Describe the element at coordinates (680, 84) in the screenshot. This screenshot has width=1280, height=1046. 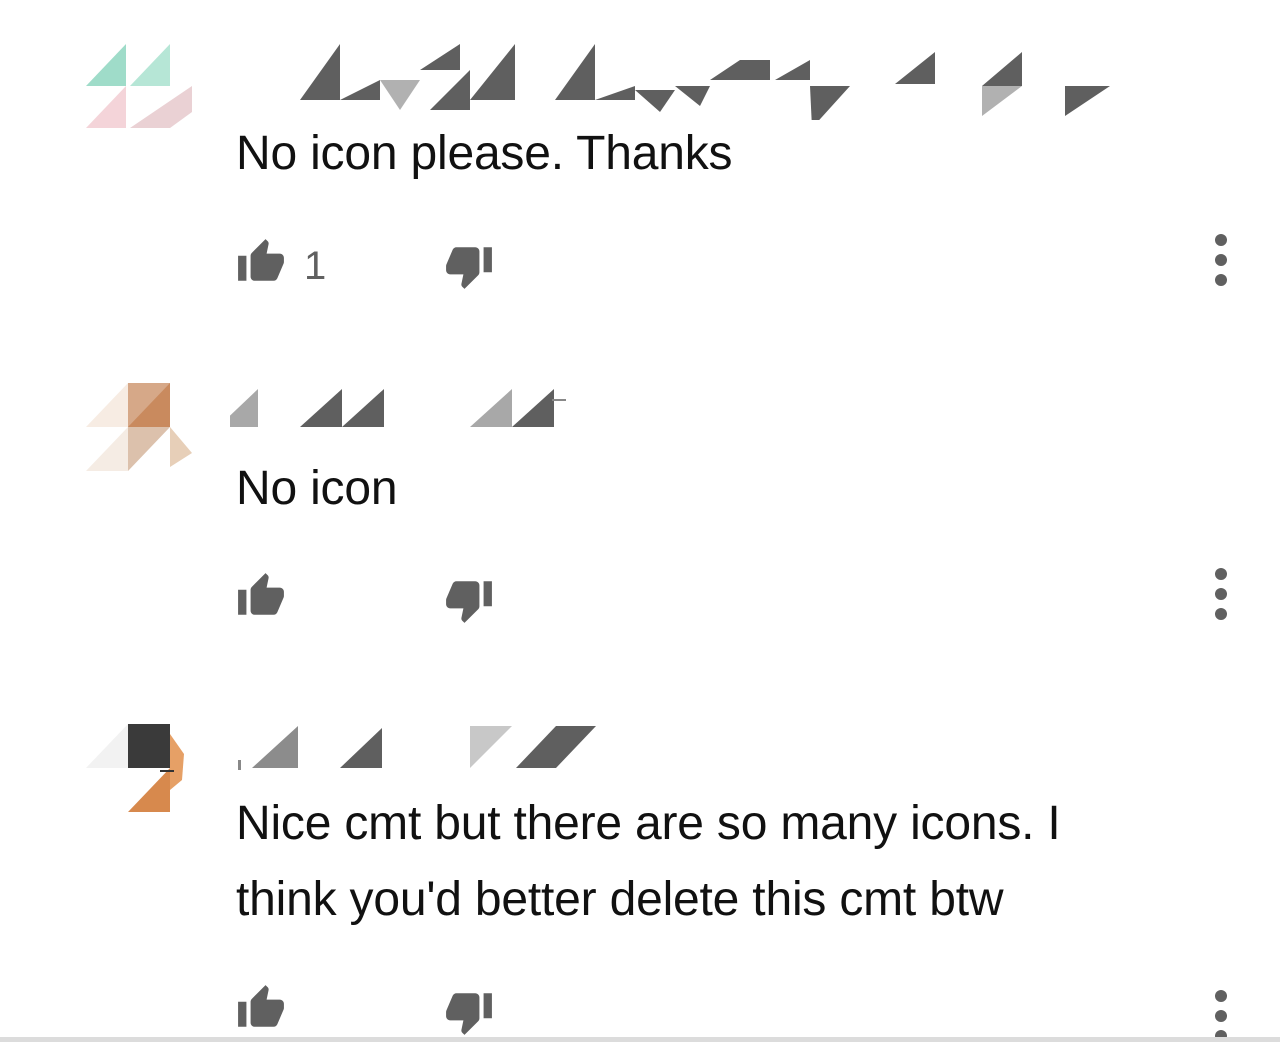
I see `author-name-redacted` at that location.